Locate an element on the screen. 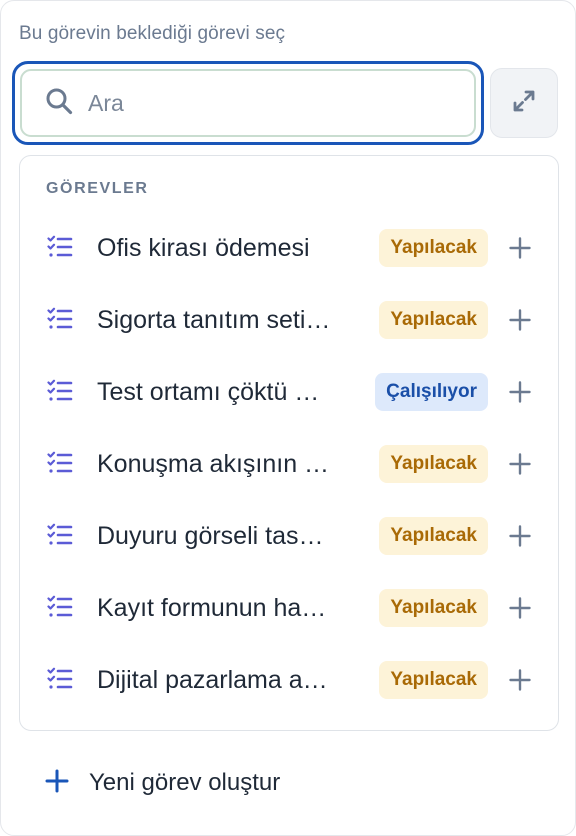 Image resolution: width=576 pixels, height=836 pixels. search-box is located at coordinates (248, 103).